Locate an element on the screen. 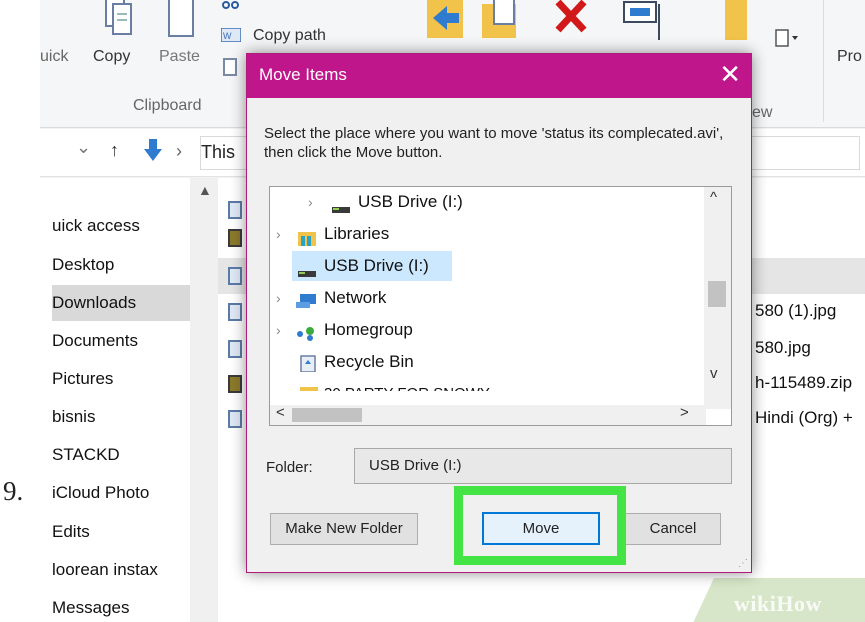  copy-icon is located at coordinates (119, 20).